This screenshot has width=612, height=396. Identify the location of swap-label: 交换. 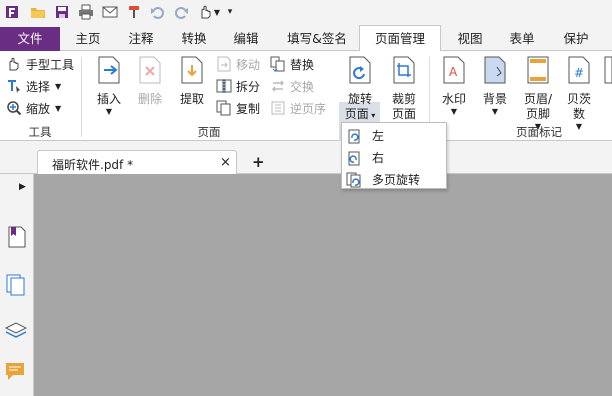
(302, 86).